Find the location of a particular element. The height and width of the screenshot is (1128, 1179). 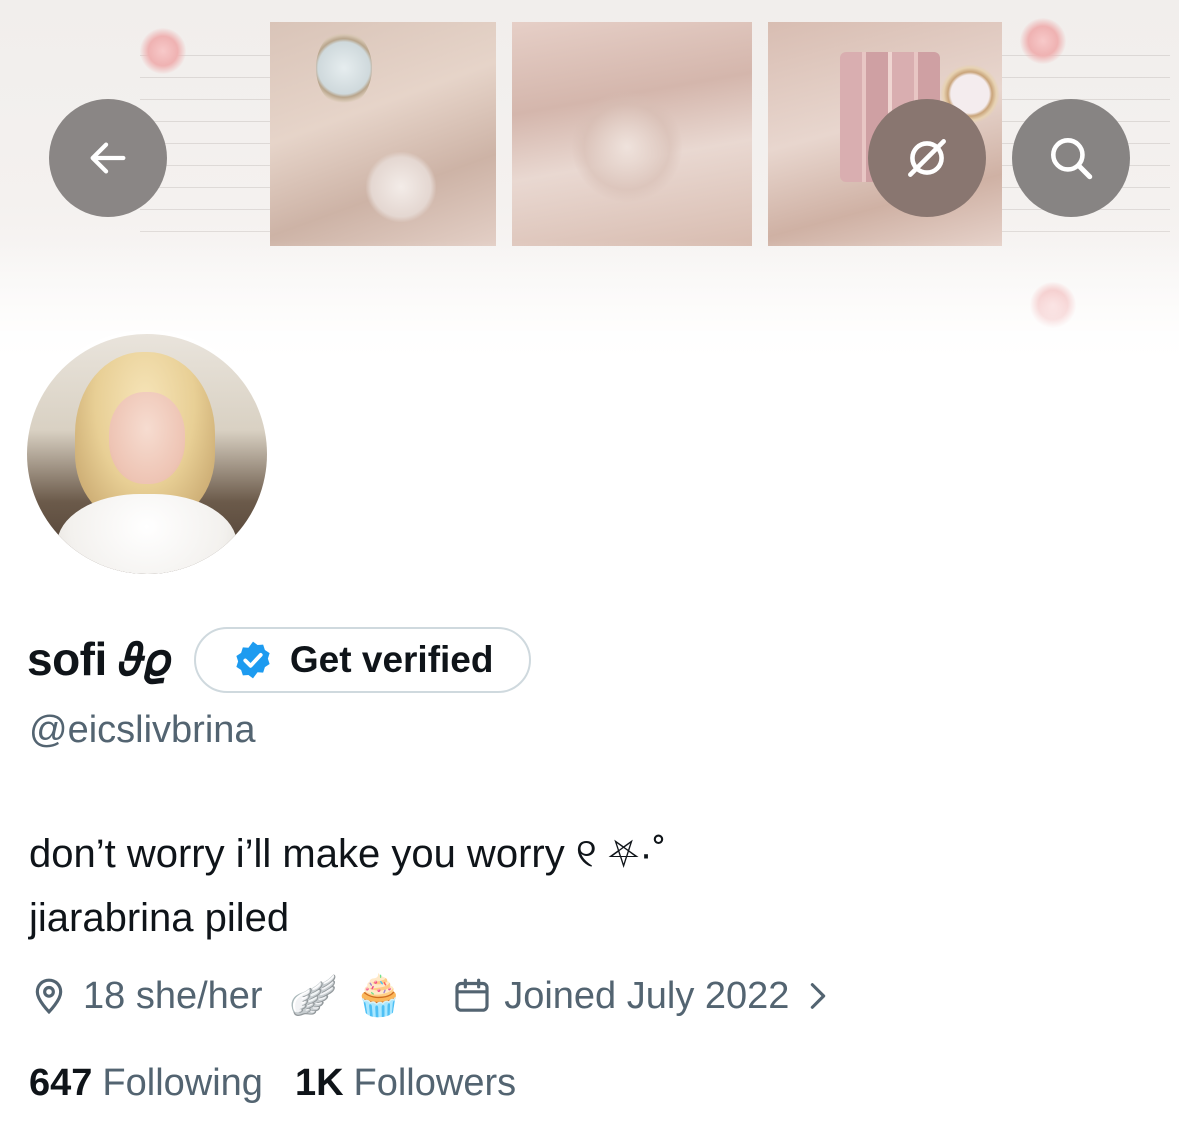

user-handle: @eicslivbrina is located at coordinates (142, 730).